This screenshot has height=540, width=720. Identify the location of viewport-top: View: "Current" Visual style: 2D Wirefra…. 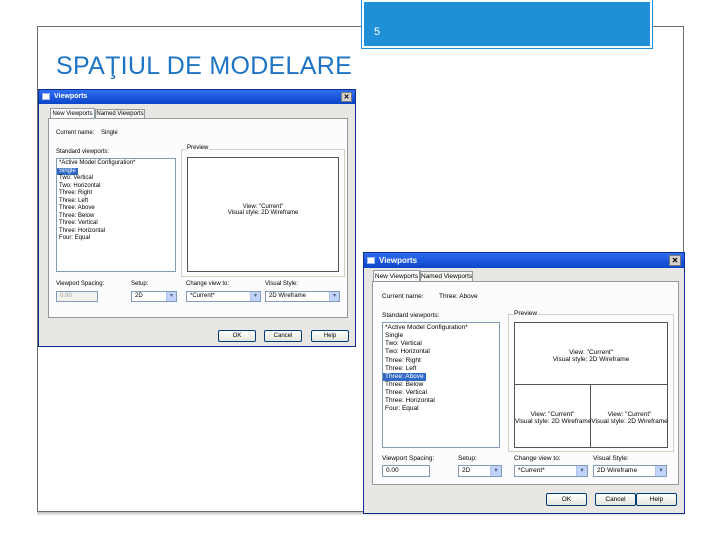
(591, 356).